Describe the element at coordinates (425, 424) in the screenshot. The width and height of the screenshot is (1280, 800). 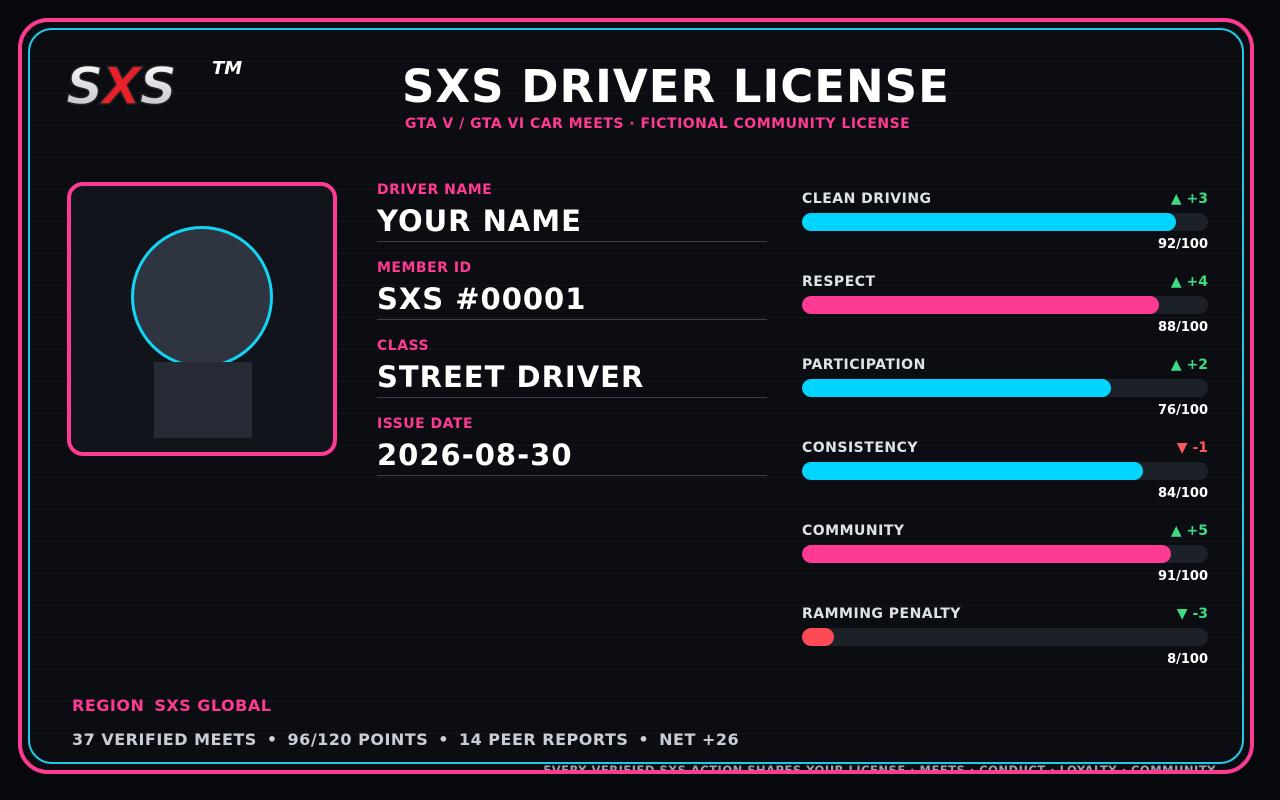
I see `field-label: ISSUE DATE` at that location.